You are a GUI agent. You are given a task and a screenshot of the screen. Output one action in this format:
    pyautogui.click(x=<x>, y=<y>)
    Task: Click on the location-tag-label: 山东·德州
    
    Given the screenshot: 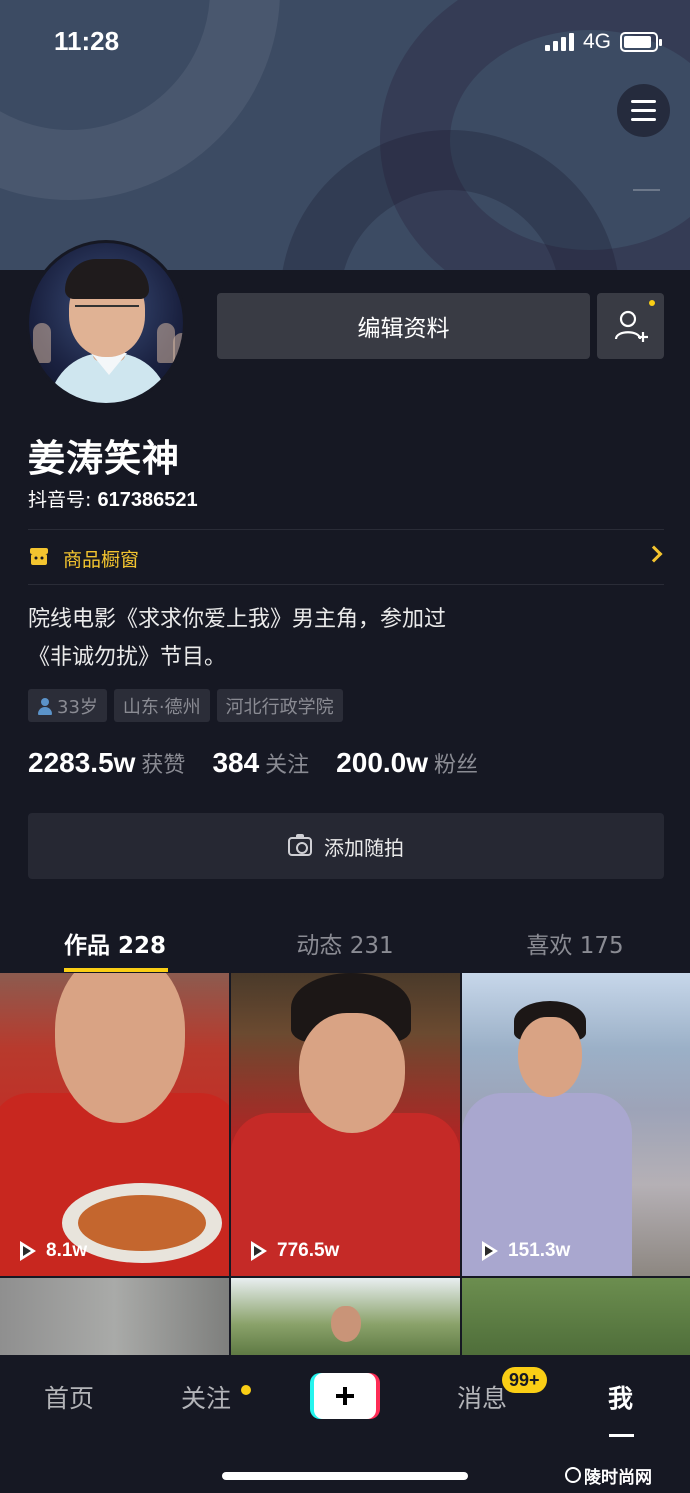 What is the action you would take?
    pyautogui.click(x=161, y=707)
    